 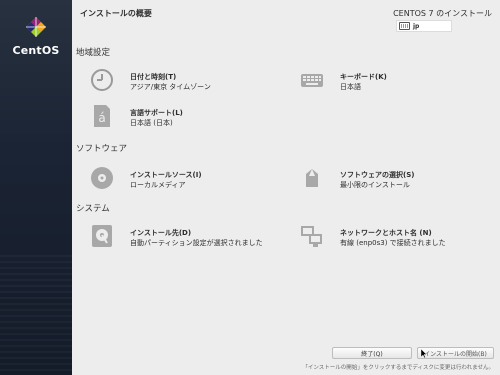 What do you see at coordinates (36, 27) in the screenshot?
I see `centos-logo-icon` at bounding box center [36, 27].